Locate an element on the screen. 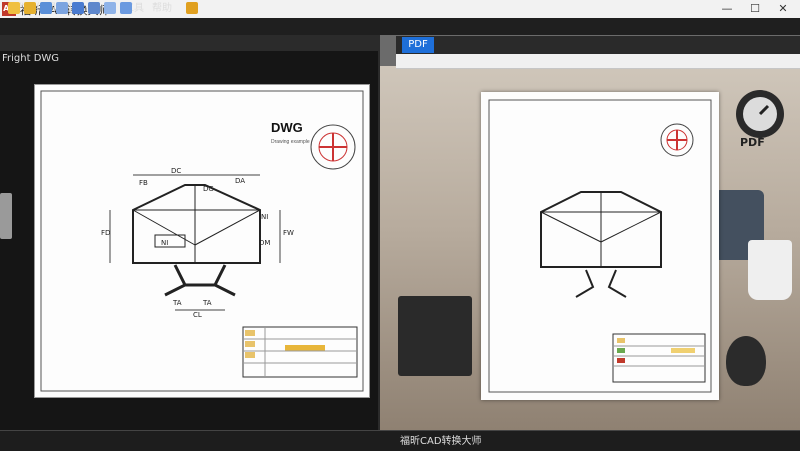  menu-bar is located at coordinates (400, 26).